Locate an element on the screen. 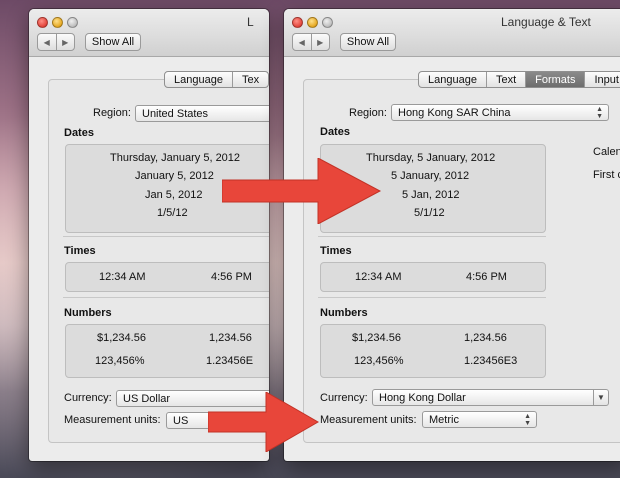 This screenshot has height=478, width=620. window-title: L is located at coordinates (250, 22).